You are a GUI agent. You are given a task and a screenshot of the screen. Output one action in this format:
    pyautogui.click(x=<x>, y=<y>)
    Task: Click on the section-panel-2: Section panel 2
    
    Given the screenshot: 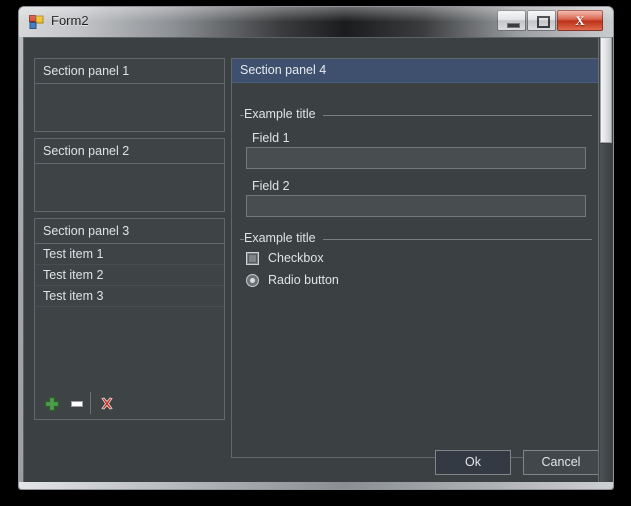 What is the action you would take?
    pyautogui.click(x=129, y=175)
    